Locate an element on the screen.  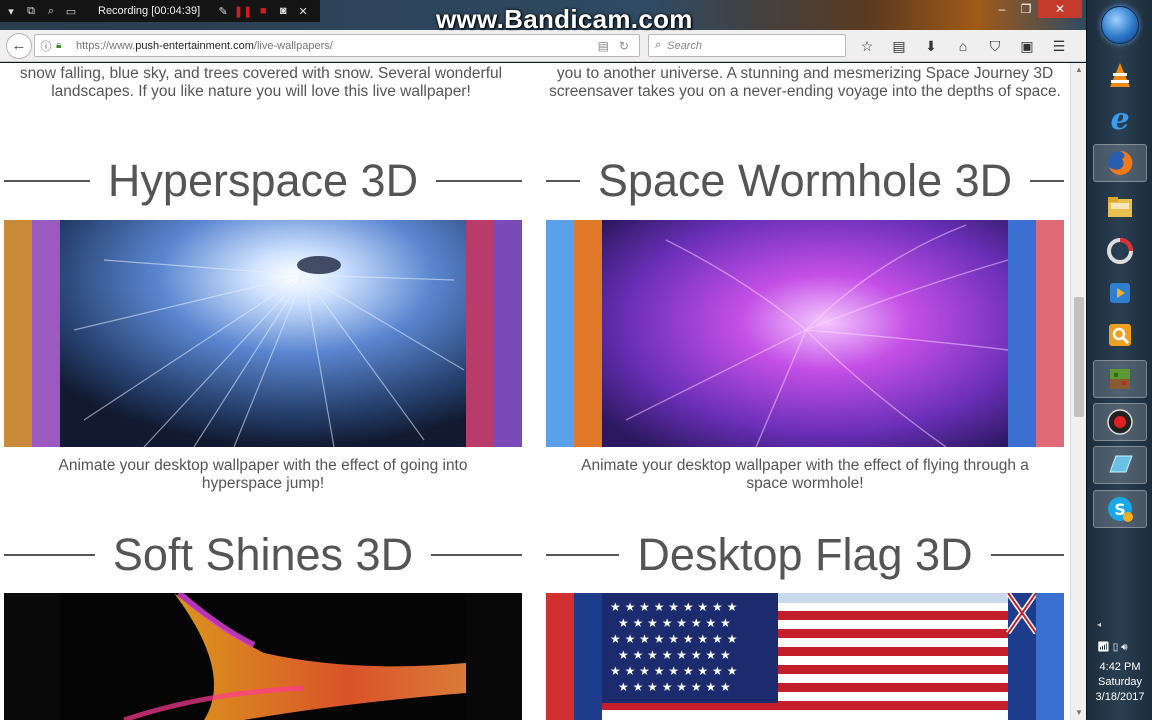
wallpaper-title: Space Wormhole 3D is located at coordinates (805, 180).